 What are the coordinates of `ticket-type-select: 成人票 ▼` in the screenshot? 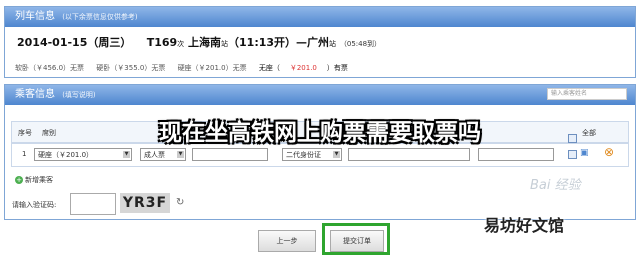 It's located at (163, 154).